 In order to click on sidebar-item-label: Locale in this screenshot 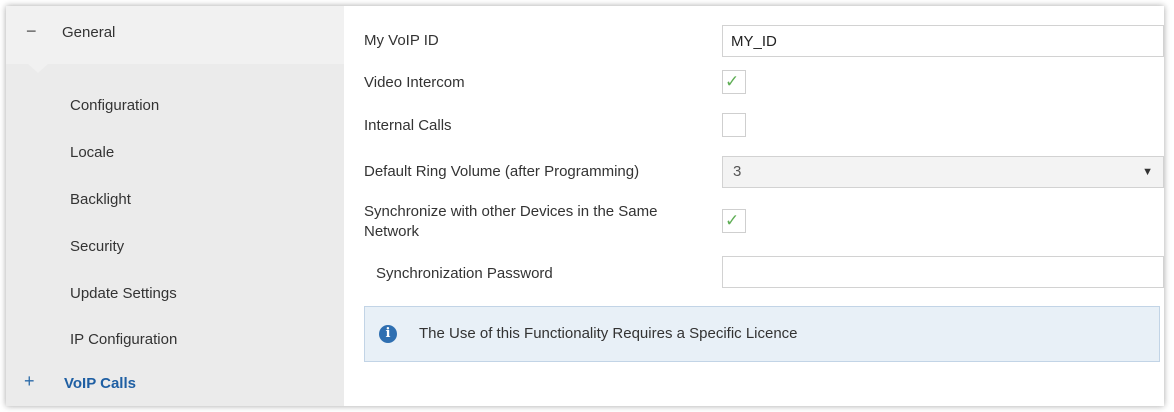, I will do `click(92, 152)`.